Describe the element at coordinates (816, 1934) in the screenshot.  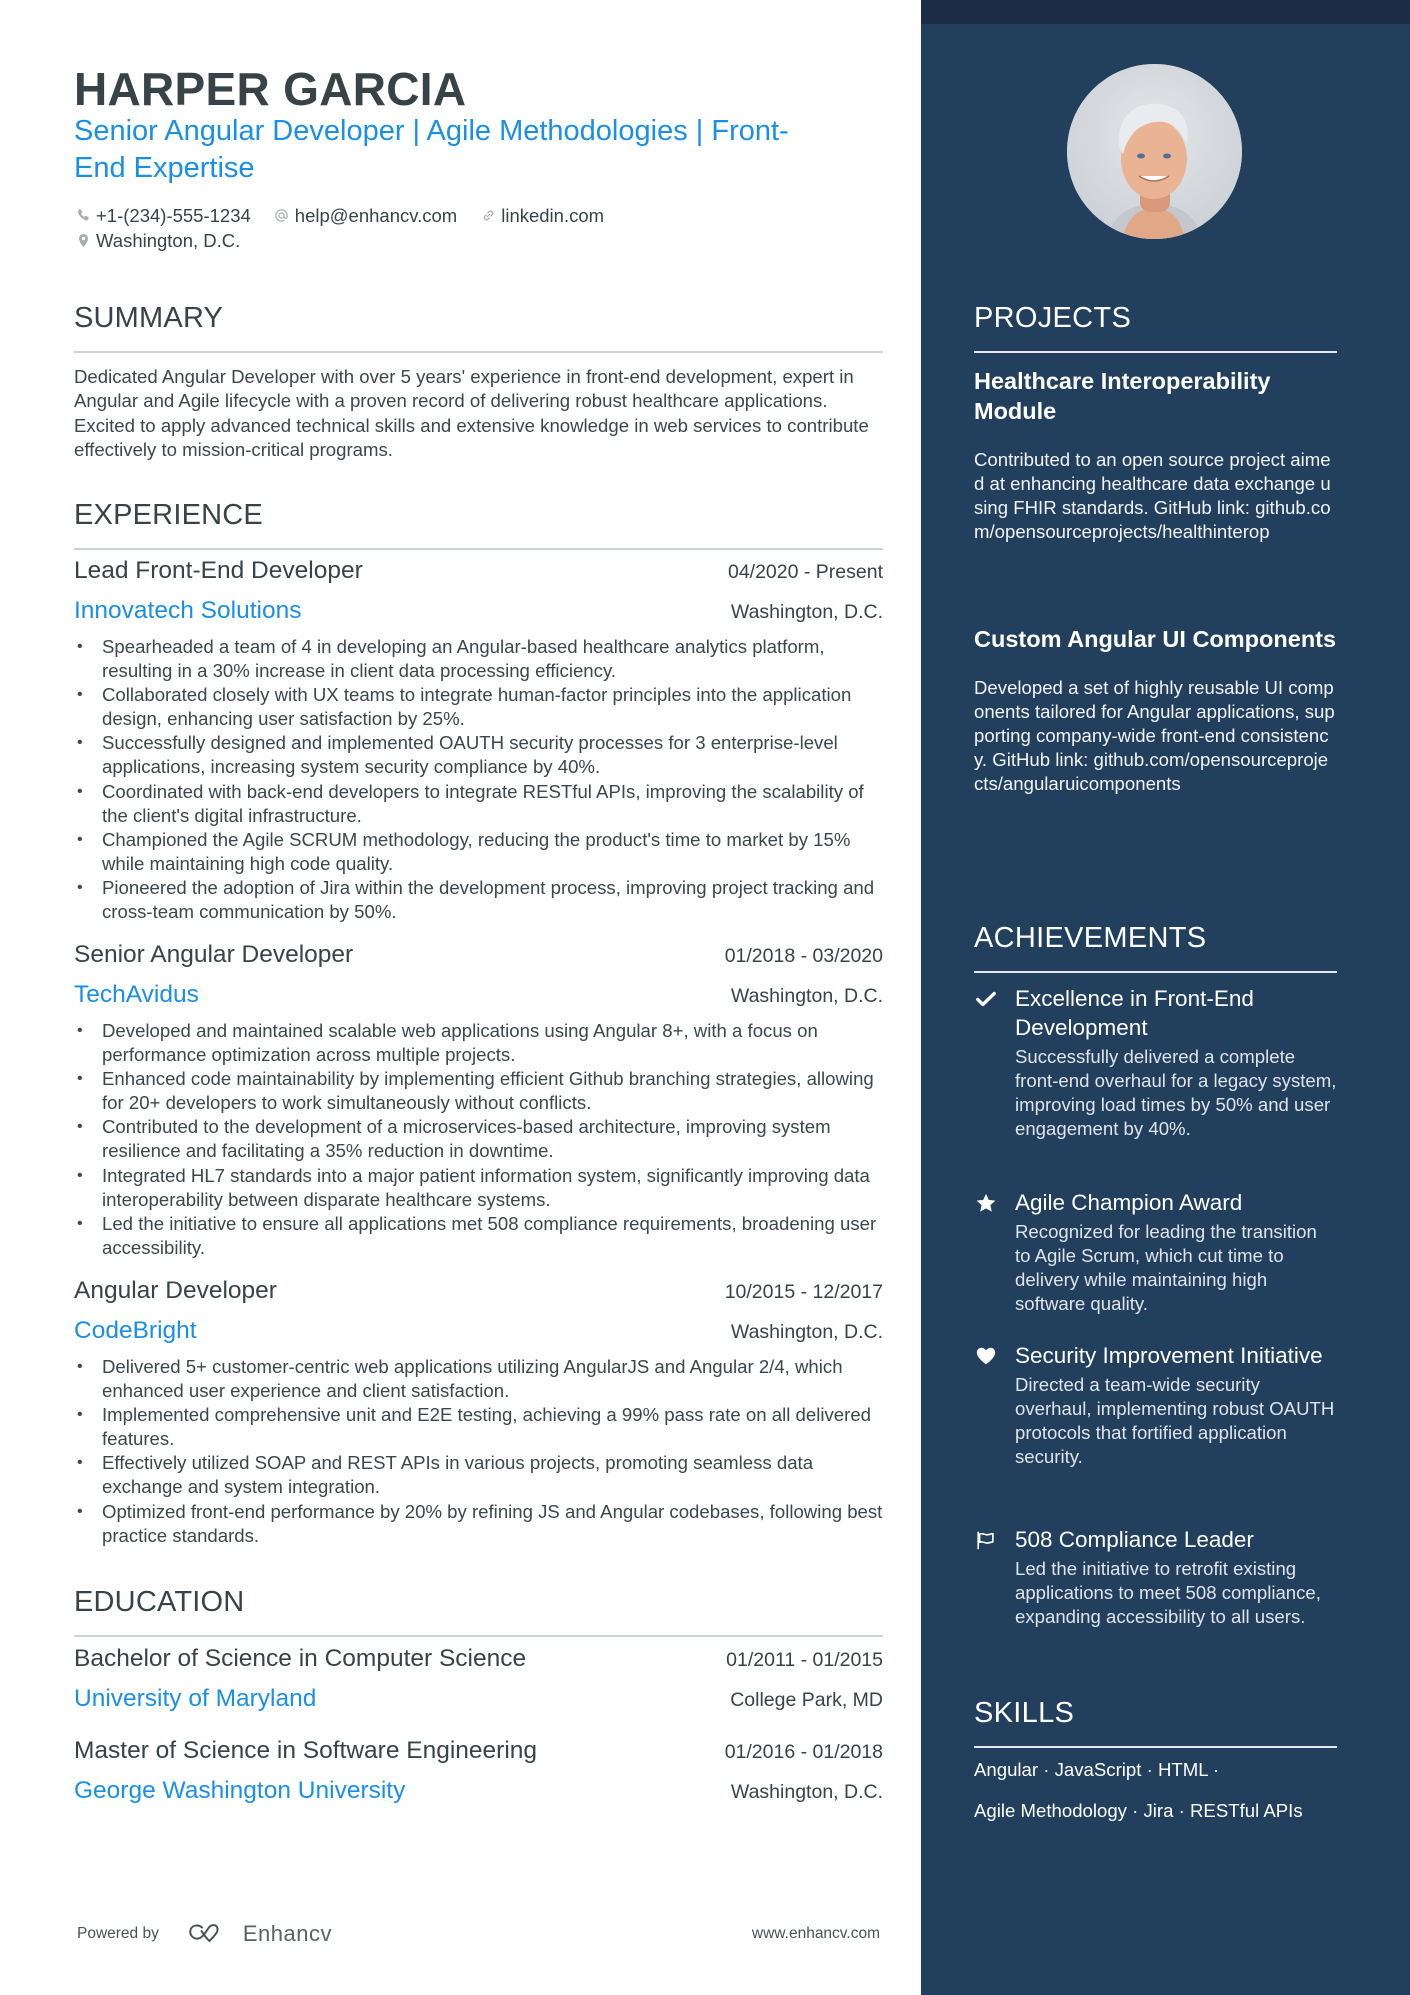
I see `footer-website: www.enhancv.com` at that location.